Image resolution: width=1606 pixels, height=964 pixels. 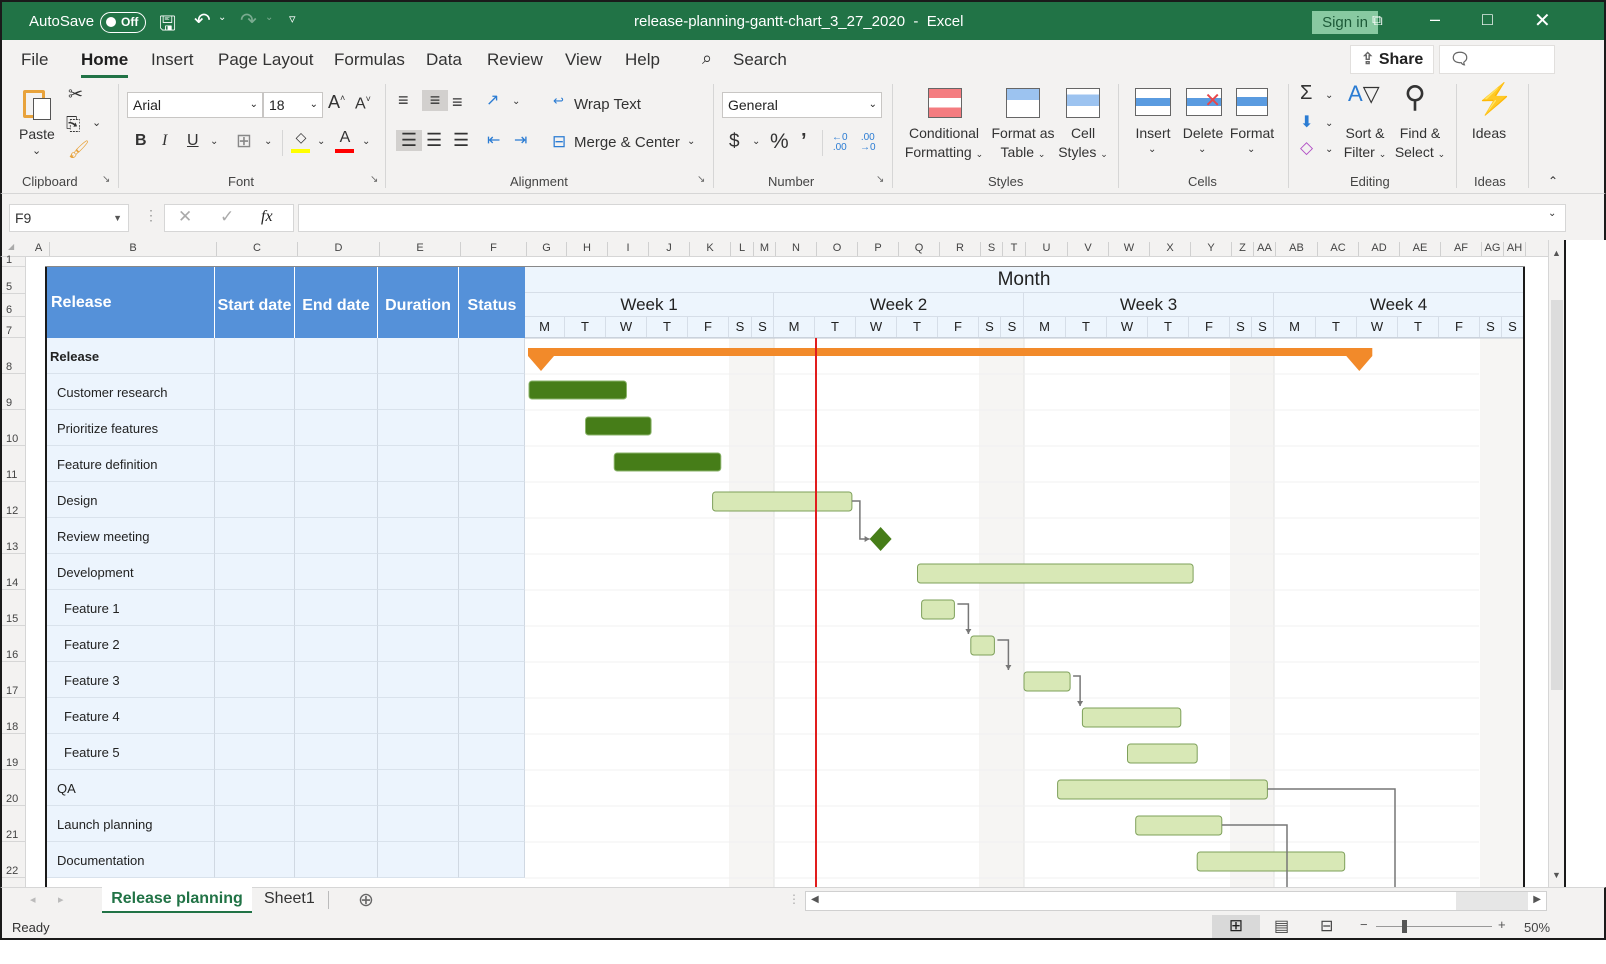 I want to click on cut-icon: ✂, so click(x=75, y=94).